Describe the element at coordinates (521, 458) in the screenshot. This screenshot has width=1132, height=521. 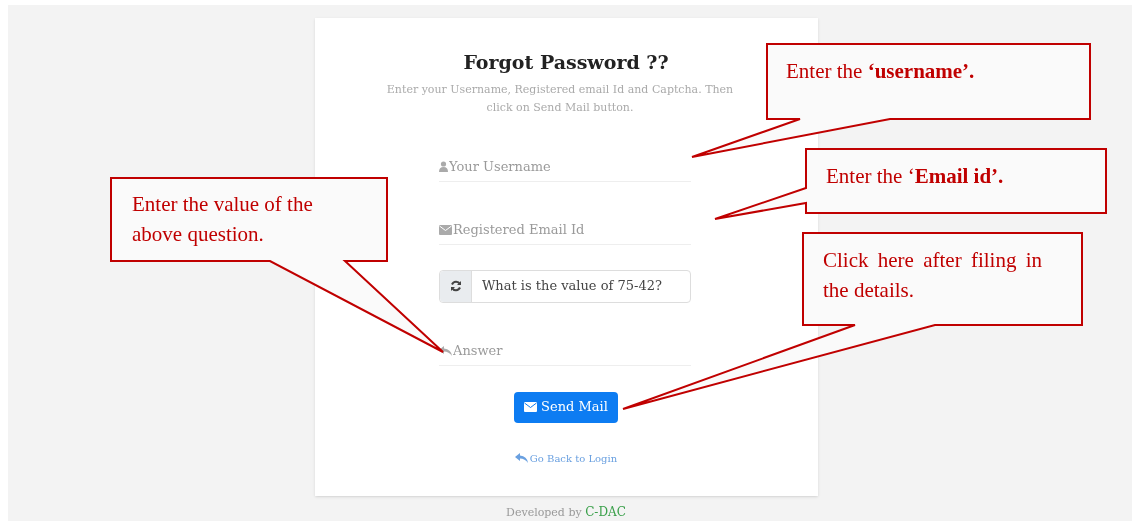
I see `reply-icon` at that location.